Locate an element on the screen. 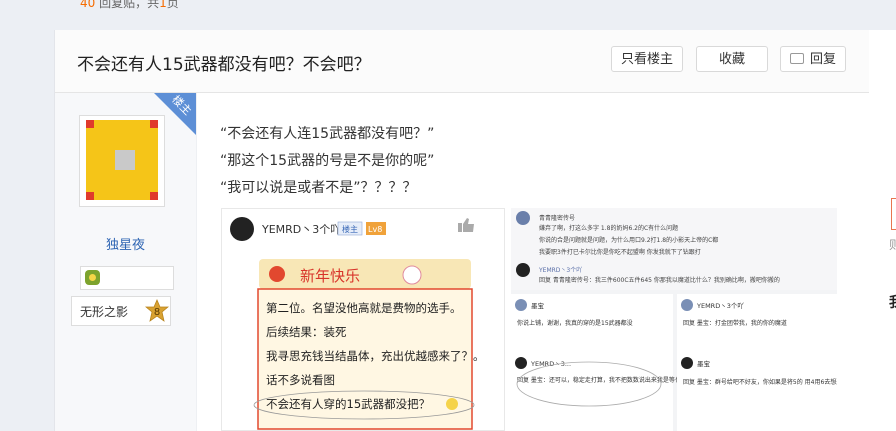 The image size is (896, 431). level-icon is located at coordinates (92, 277).